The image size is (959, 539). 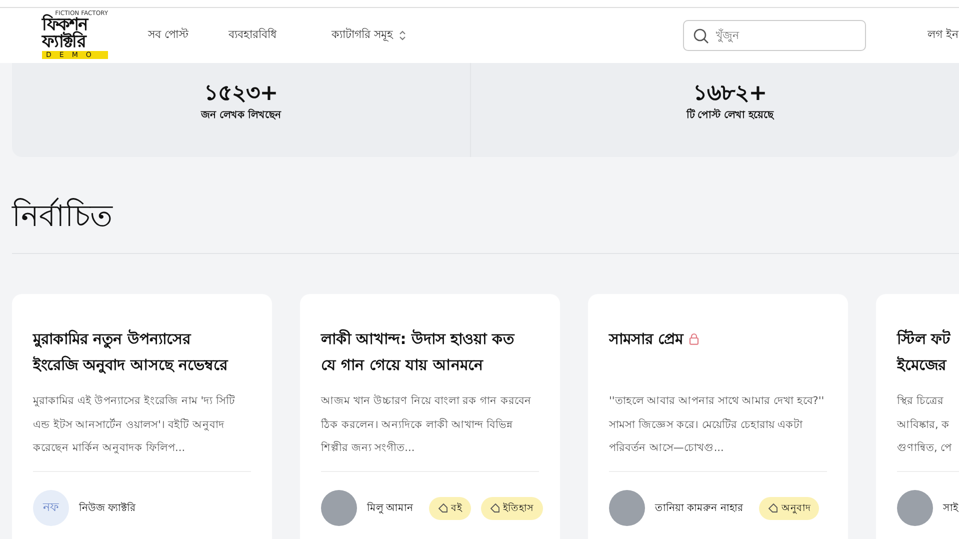 I want to click on category-tag: বই, so click(x=450, y=508).